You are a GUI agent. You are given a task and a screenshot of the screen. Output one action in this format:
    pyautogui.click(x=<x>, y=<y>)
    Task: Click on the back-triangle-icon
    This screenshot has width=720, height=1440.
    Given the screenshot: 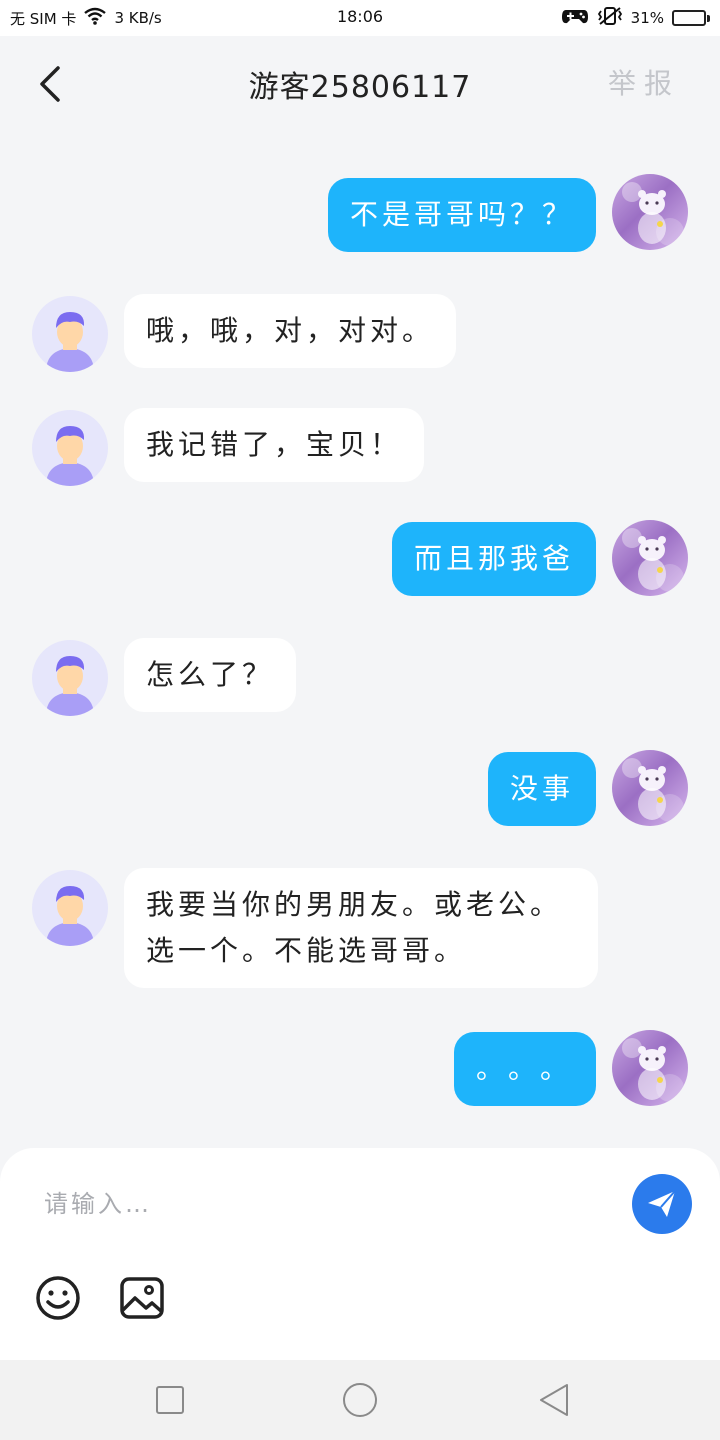 What is the action you would take?
    pyautogui.click(x=554, y=1400)
    